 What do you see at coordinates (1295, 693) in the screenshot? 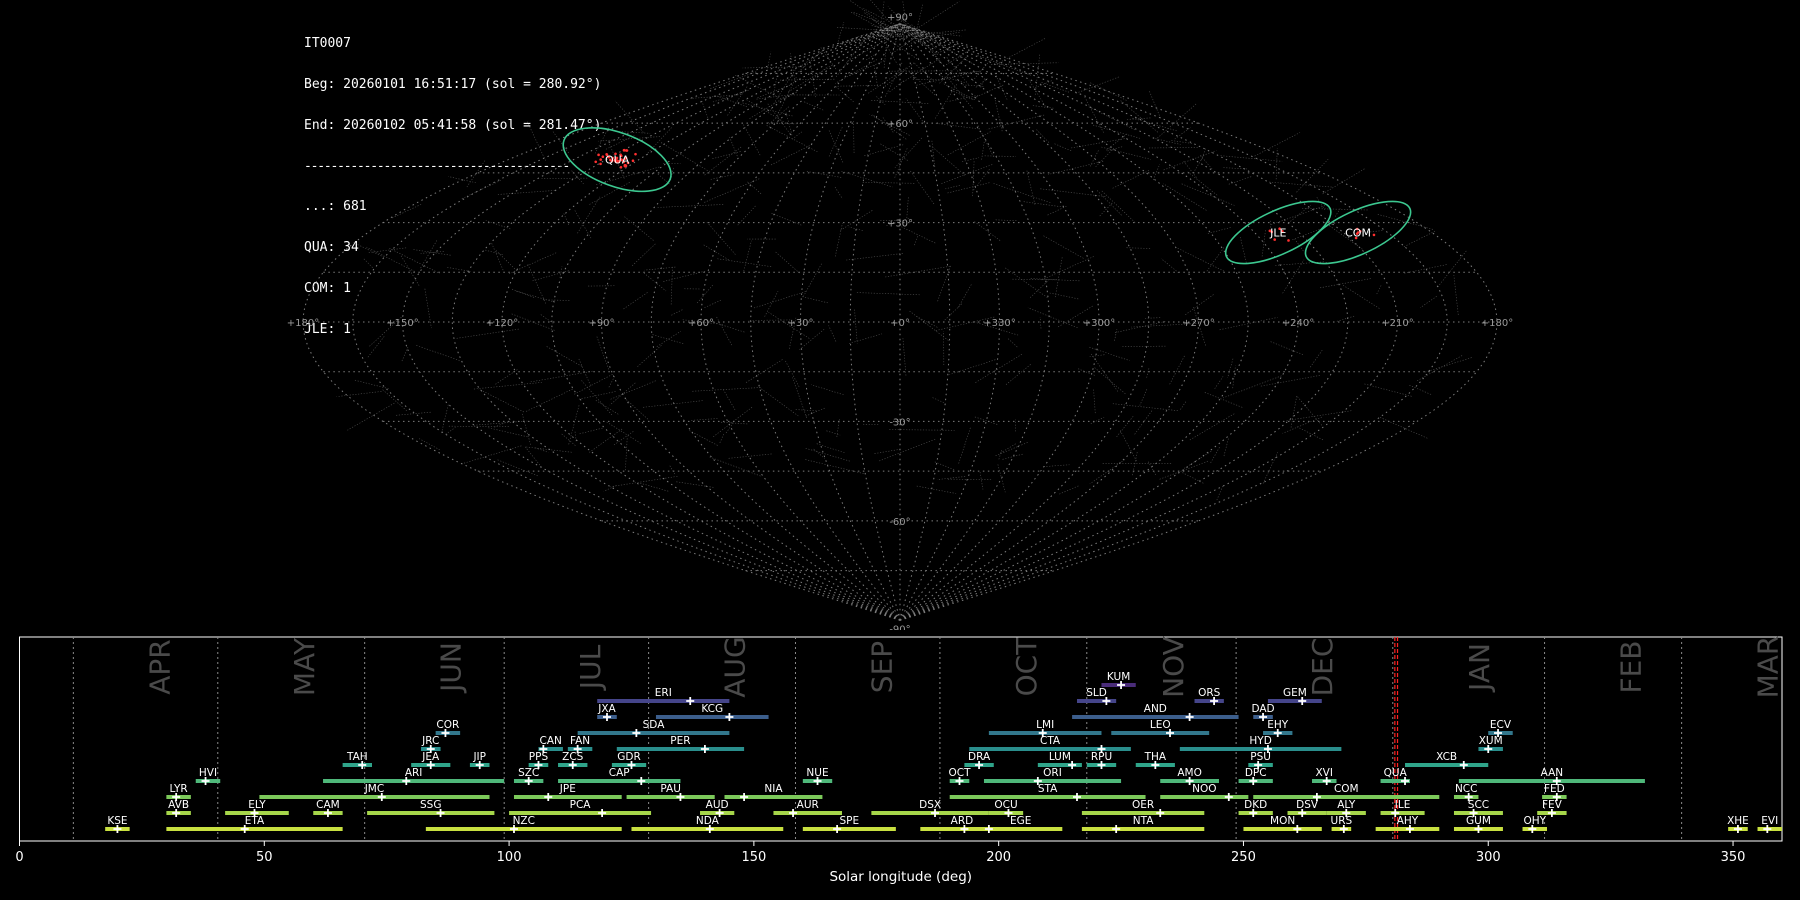
I see `shower-label: GEM` at bounding box center [1295, 693].